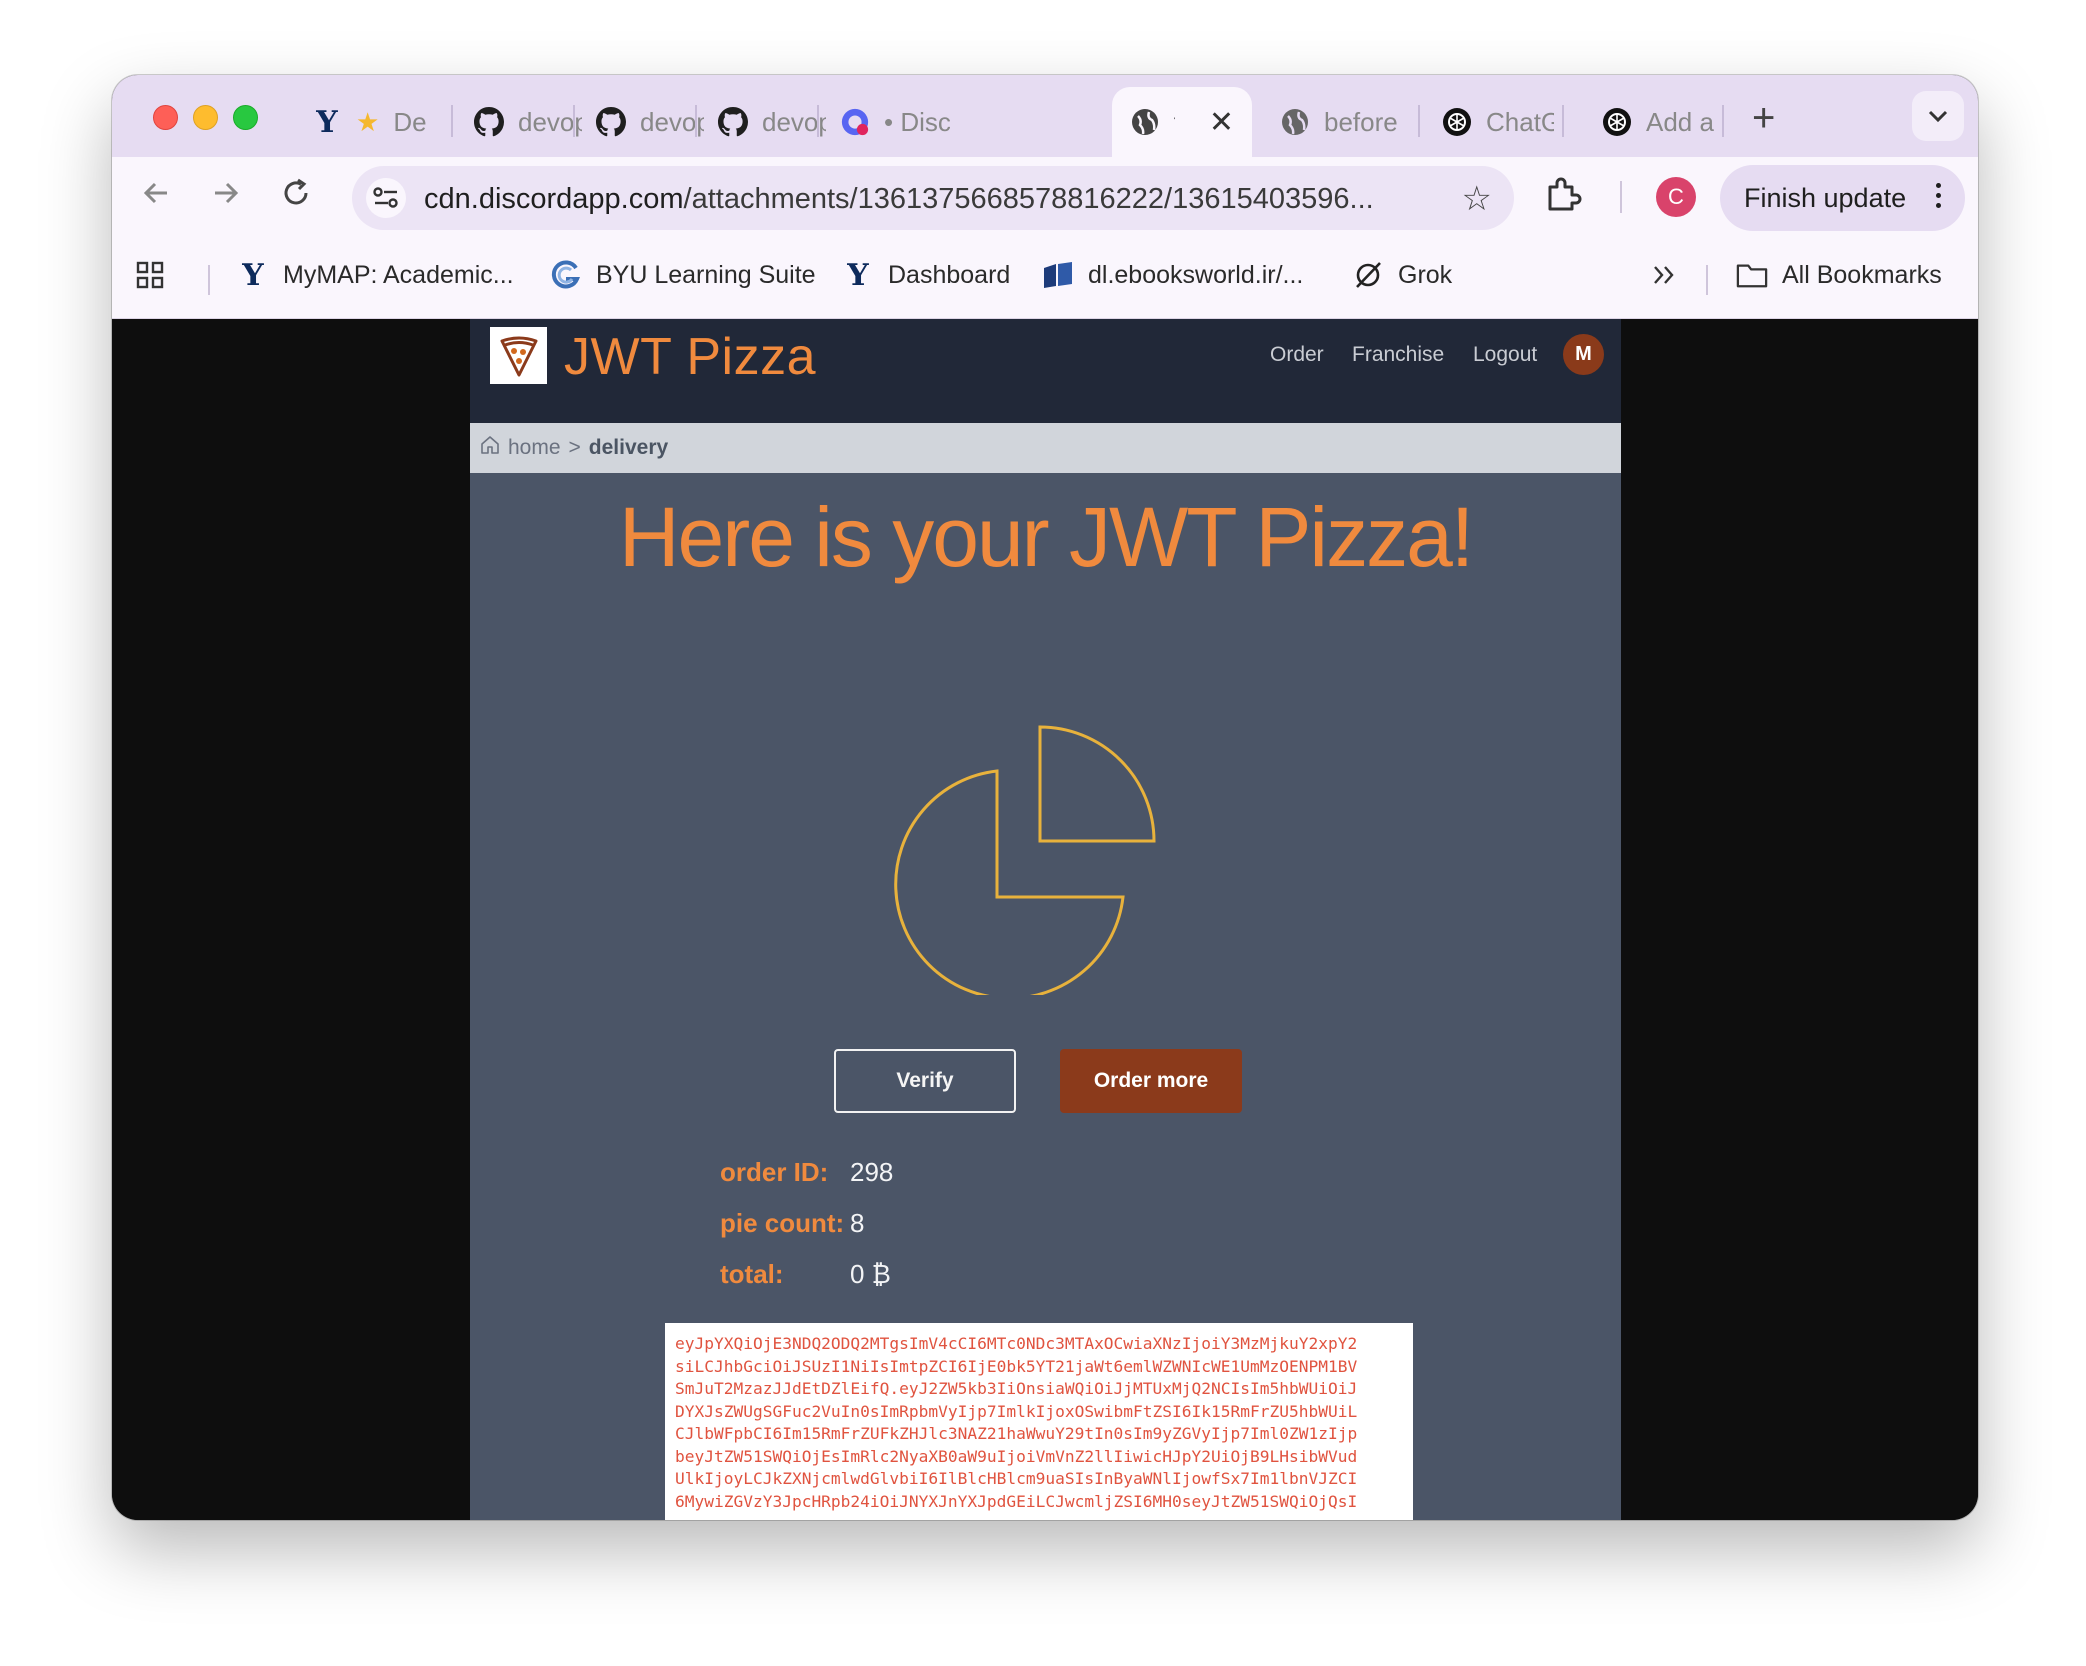 The width and height of the screenshot is (2086, 1666). I want to click on learning-suite-icon, so click(566, 275).